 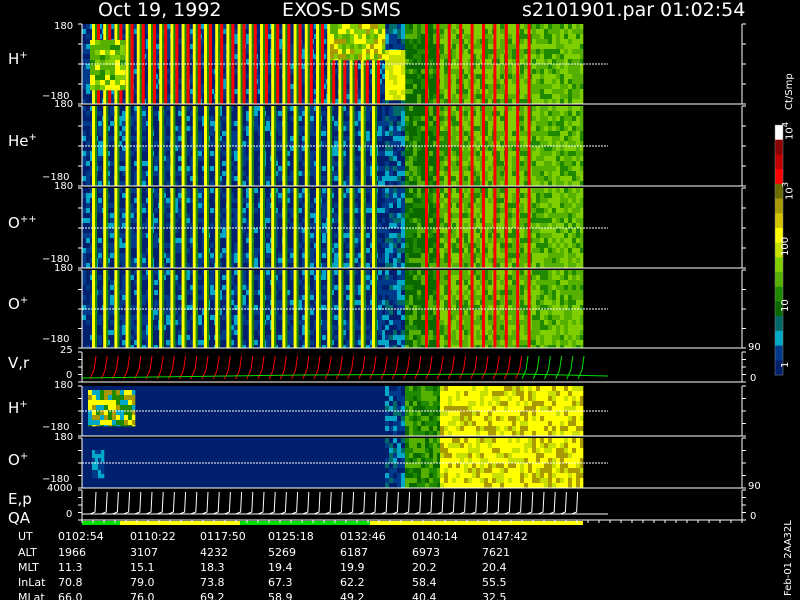 I want to click on colorbar-tick-10: 10, so click(x=785, y=305).